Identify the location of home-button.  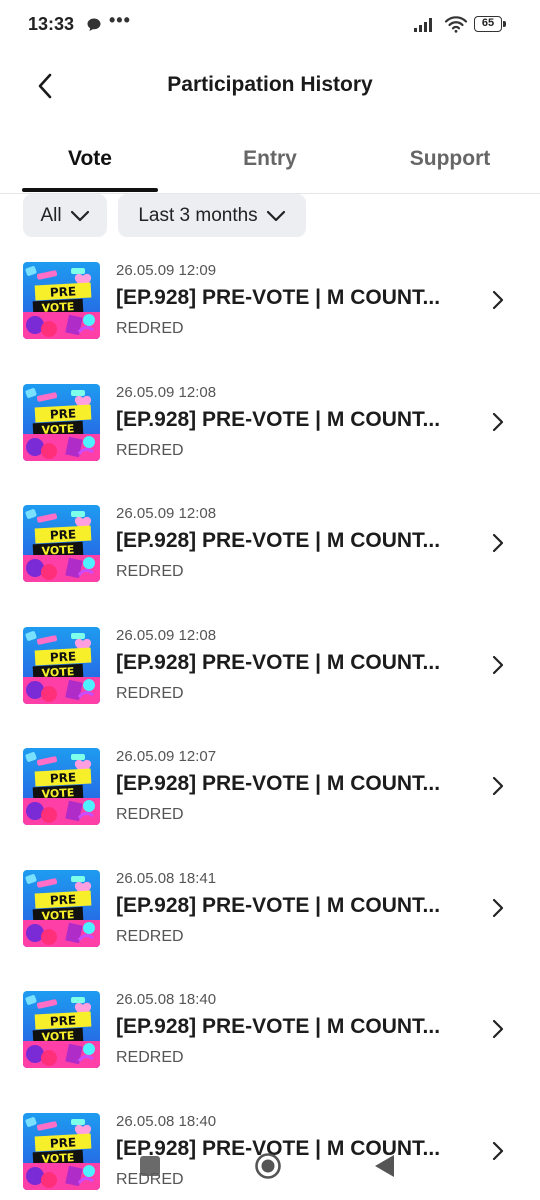
(268, 1166).